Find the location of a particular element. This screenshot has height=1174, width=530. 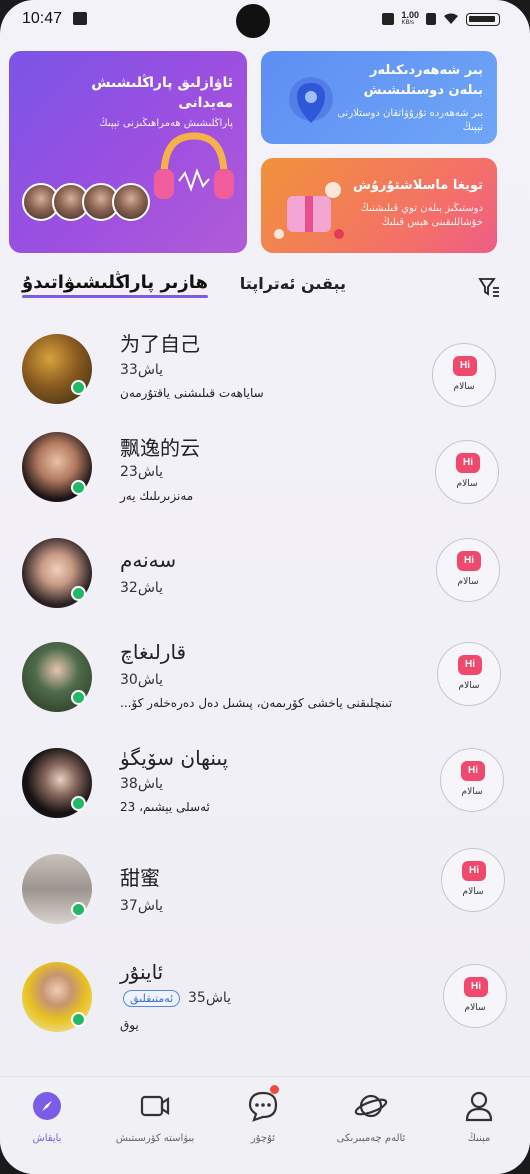

status-bar: 10:47 1.00 KB/s is located at coordinates (265, 20).